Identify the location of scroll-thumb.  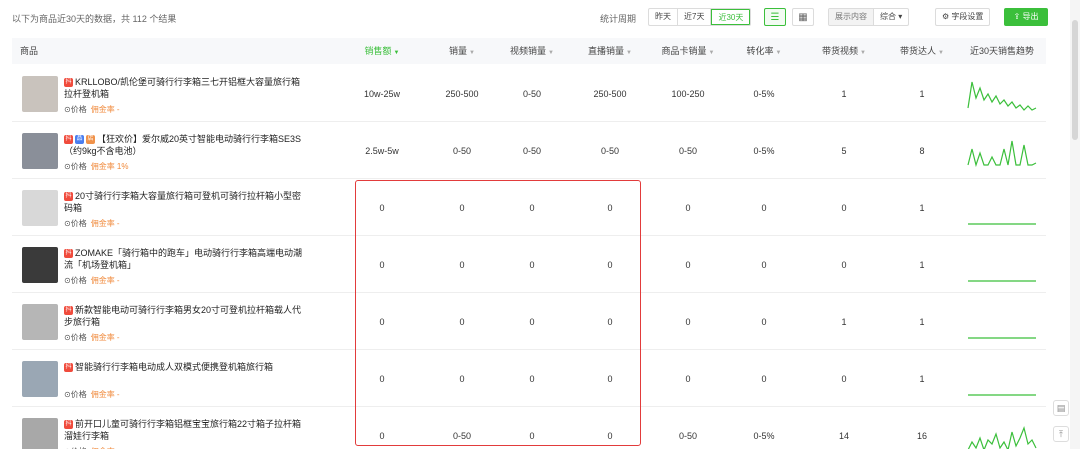
(1075, 80).